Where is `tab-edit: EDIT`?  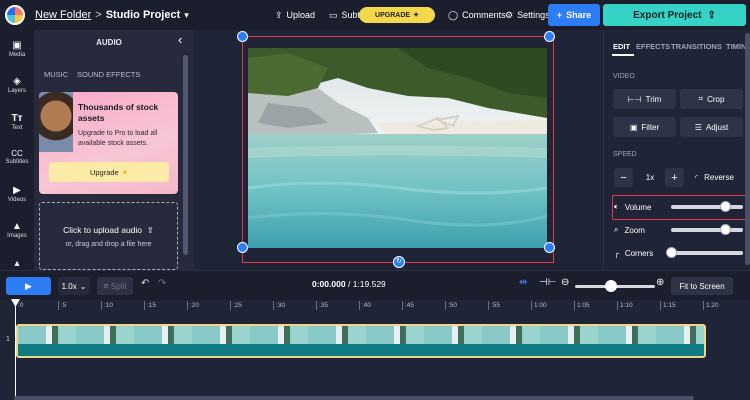 tab-edit: EDIT is located at coordinates (621, 46).